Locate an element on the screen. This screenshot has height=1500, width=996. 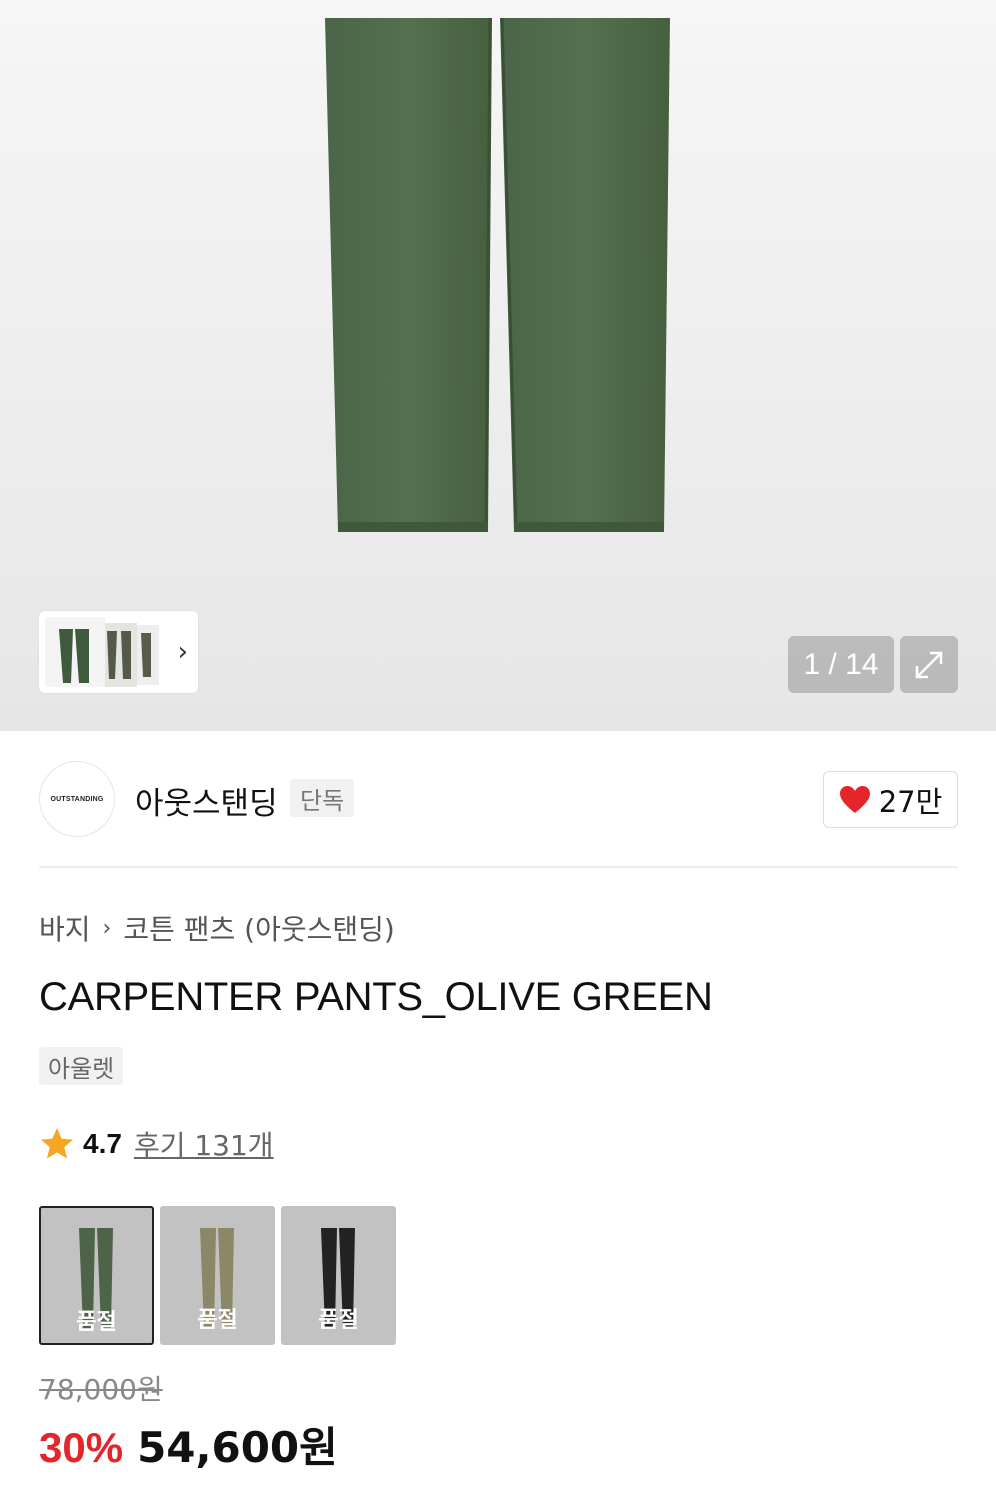
breadcrumb: 바지 › 코튼 팬츠 (아웃스탠딩) is located at coordinates (217, 928).